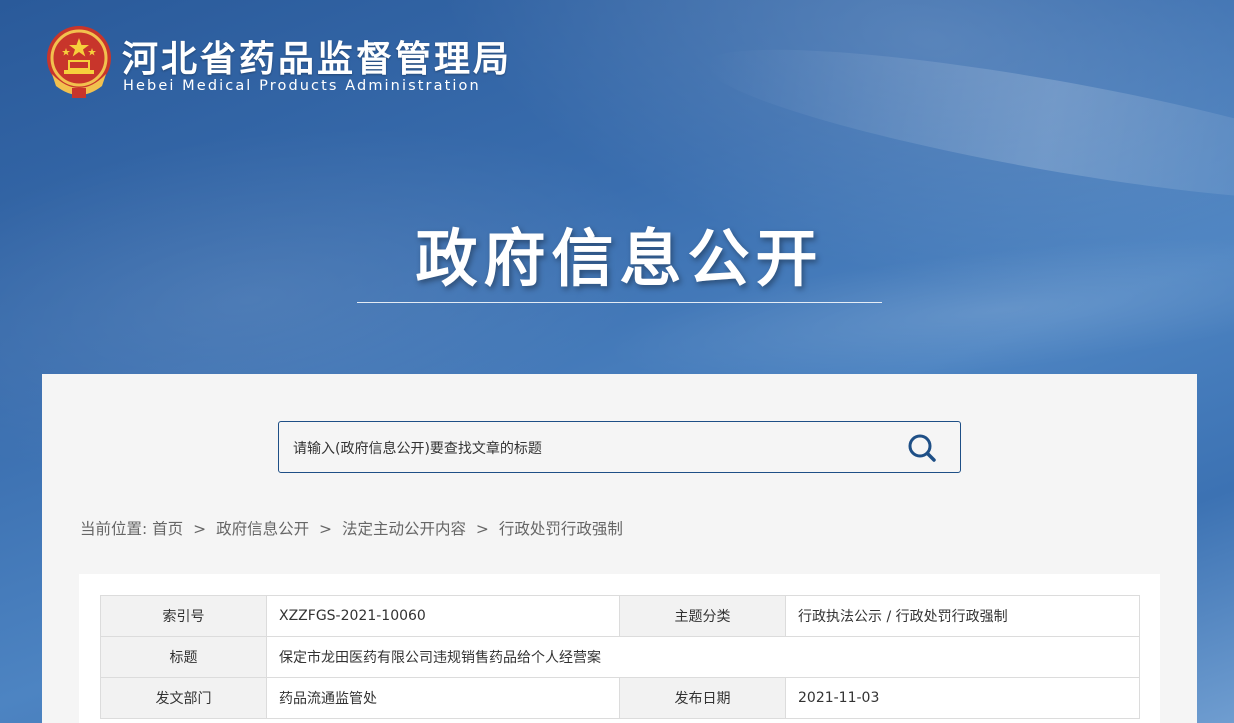 The width and height of the screenshot is (1234, 723). Describe the element at coordinates (114, 529) in the screenshot. I see `breadcrumb-prefix: 当前位置:` at that location.